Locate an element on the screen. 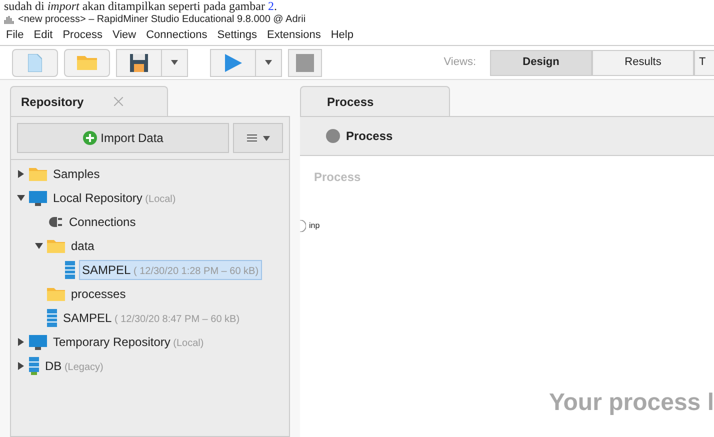 Image resolution: width=714 pixels, height=437 pixels. tree-item: data is located at coordinates (82, 246).